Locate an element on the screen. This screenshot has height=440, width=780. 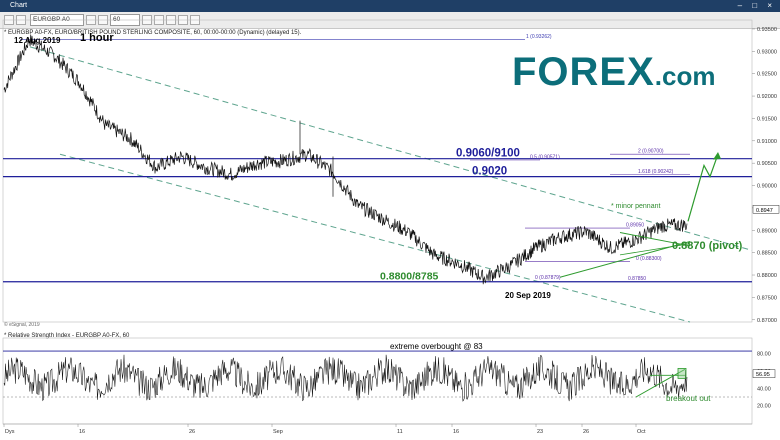
resistance-9020-label: 0.9020 is located at coordinates (489, 172).